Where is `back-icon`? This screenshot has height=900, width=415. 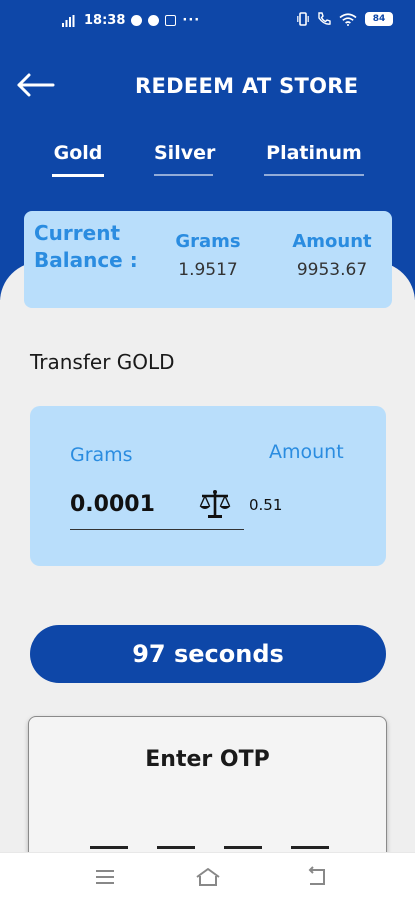 back-icon is located at coordinates (317, 877).